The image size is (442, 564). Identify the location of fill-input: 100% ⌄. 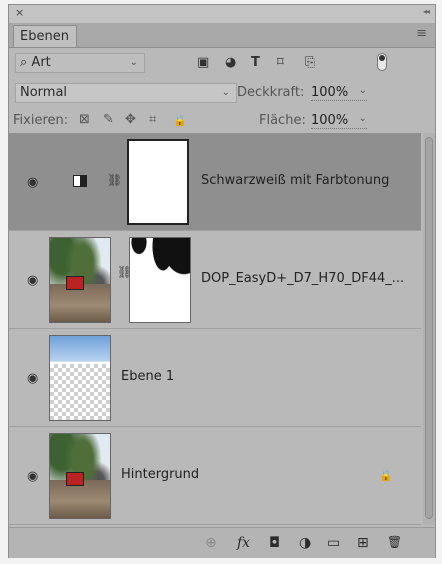
(339, 121).